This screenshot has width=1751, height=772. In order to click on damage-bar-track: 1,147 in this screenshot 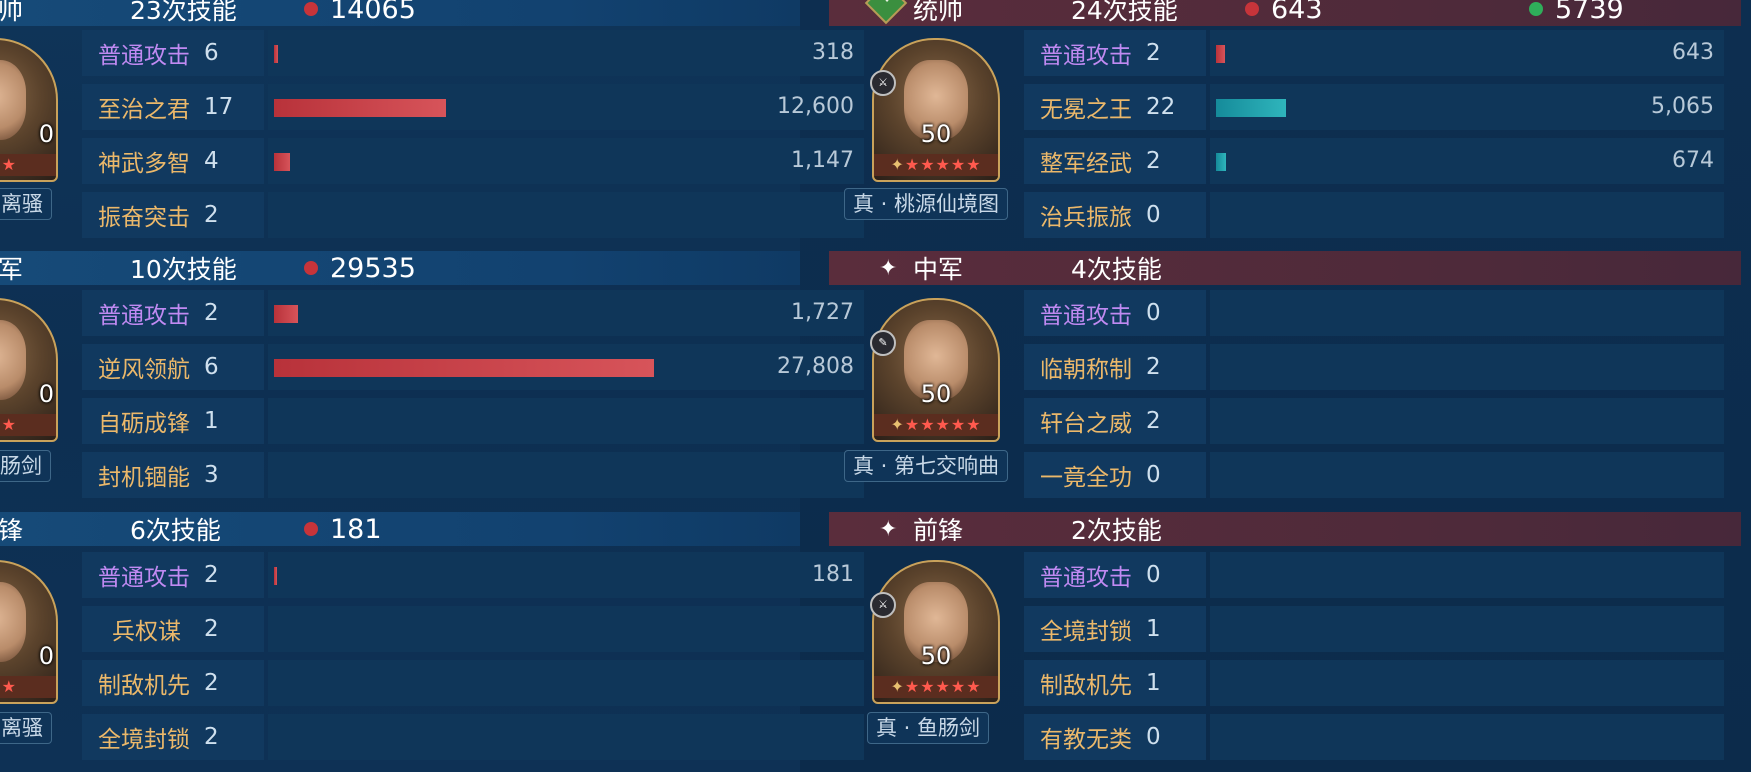, I will do `click(566, 161)`.